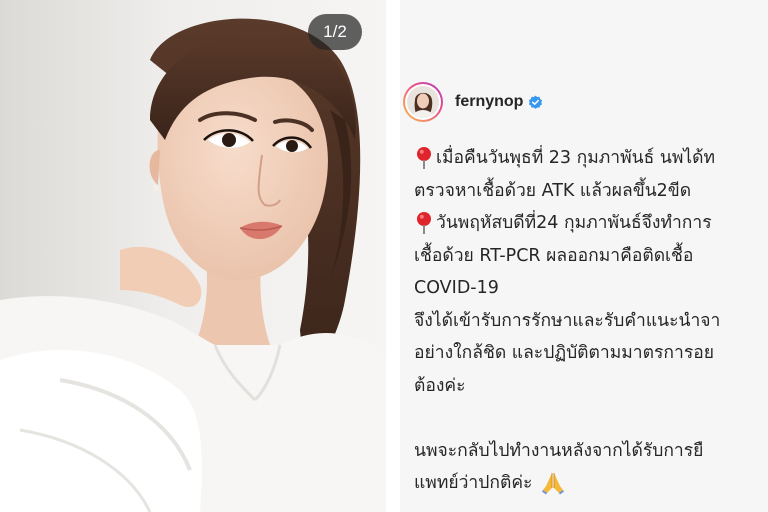 The height and width of the screenshot is (512, 768). Describe the element at coordinates (554, 255) in the screenshot. I see `caption-text: เชื้อด้วย RT-PCR ผลออกมาคือติดเชื้อ` at that location.